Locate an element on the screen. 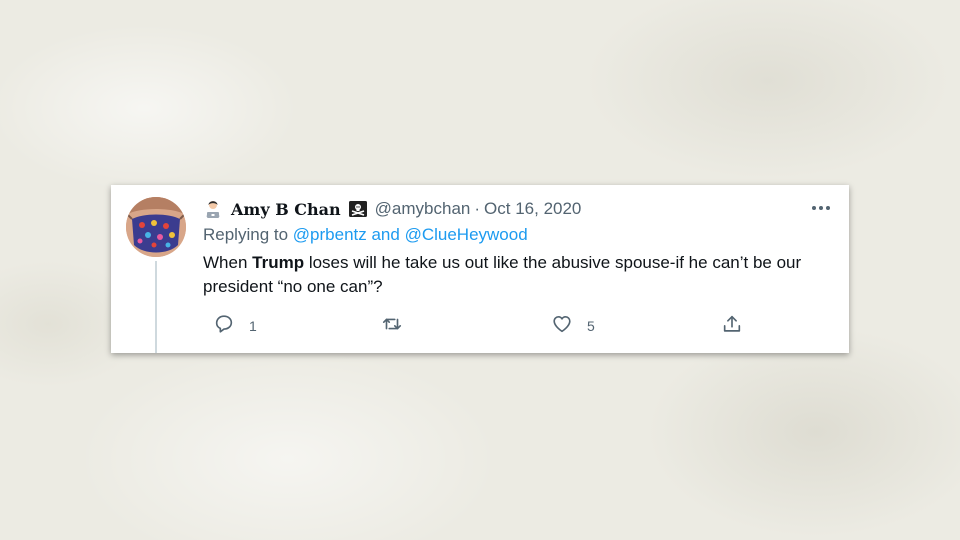 This screenshot has height=540, width=960. more-horizontal-icon is located at coordinates (821, 208).